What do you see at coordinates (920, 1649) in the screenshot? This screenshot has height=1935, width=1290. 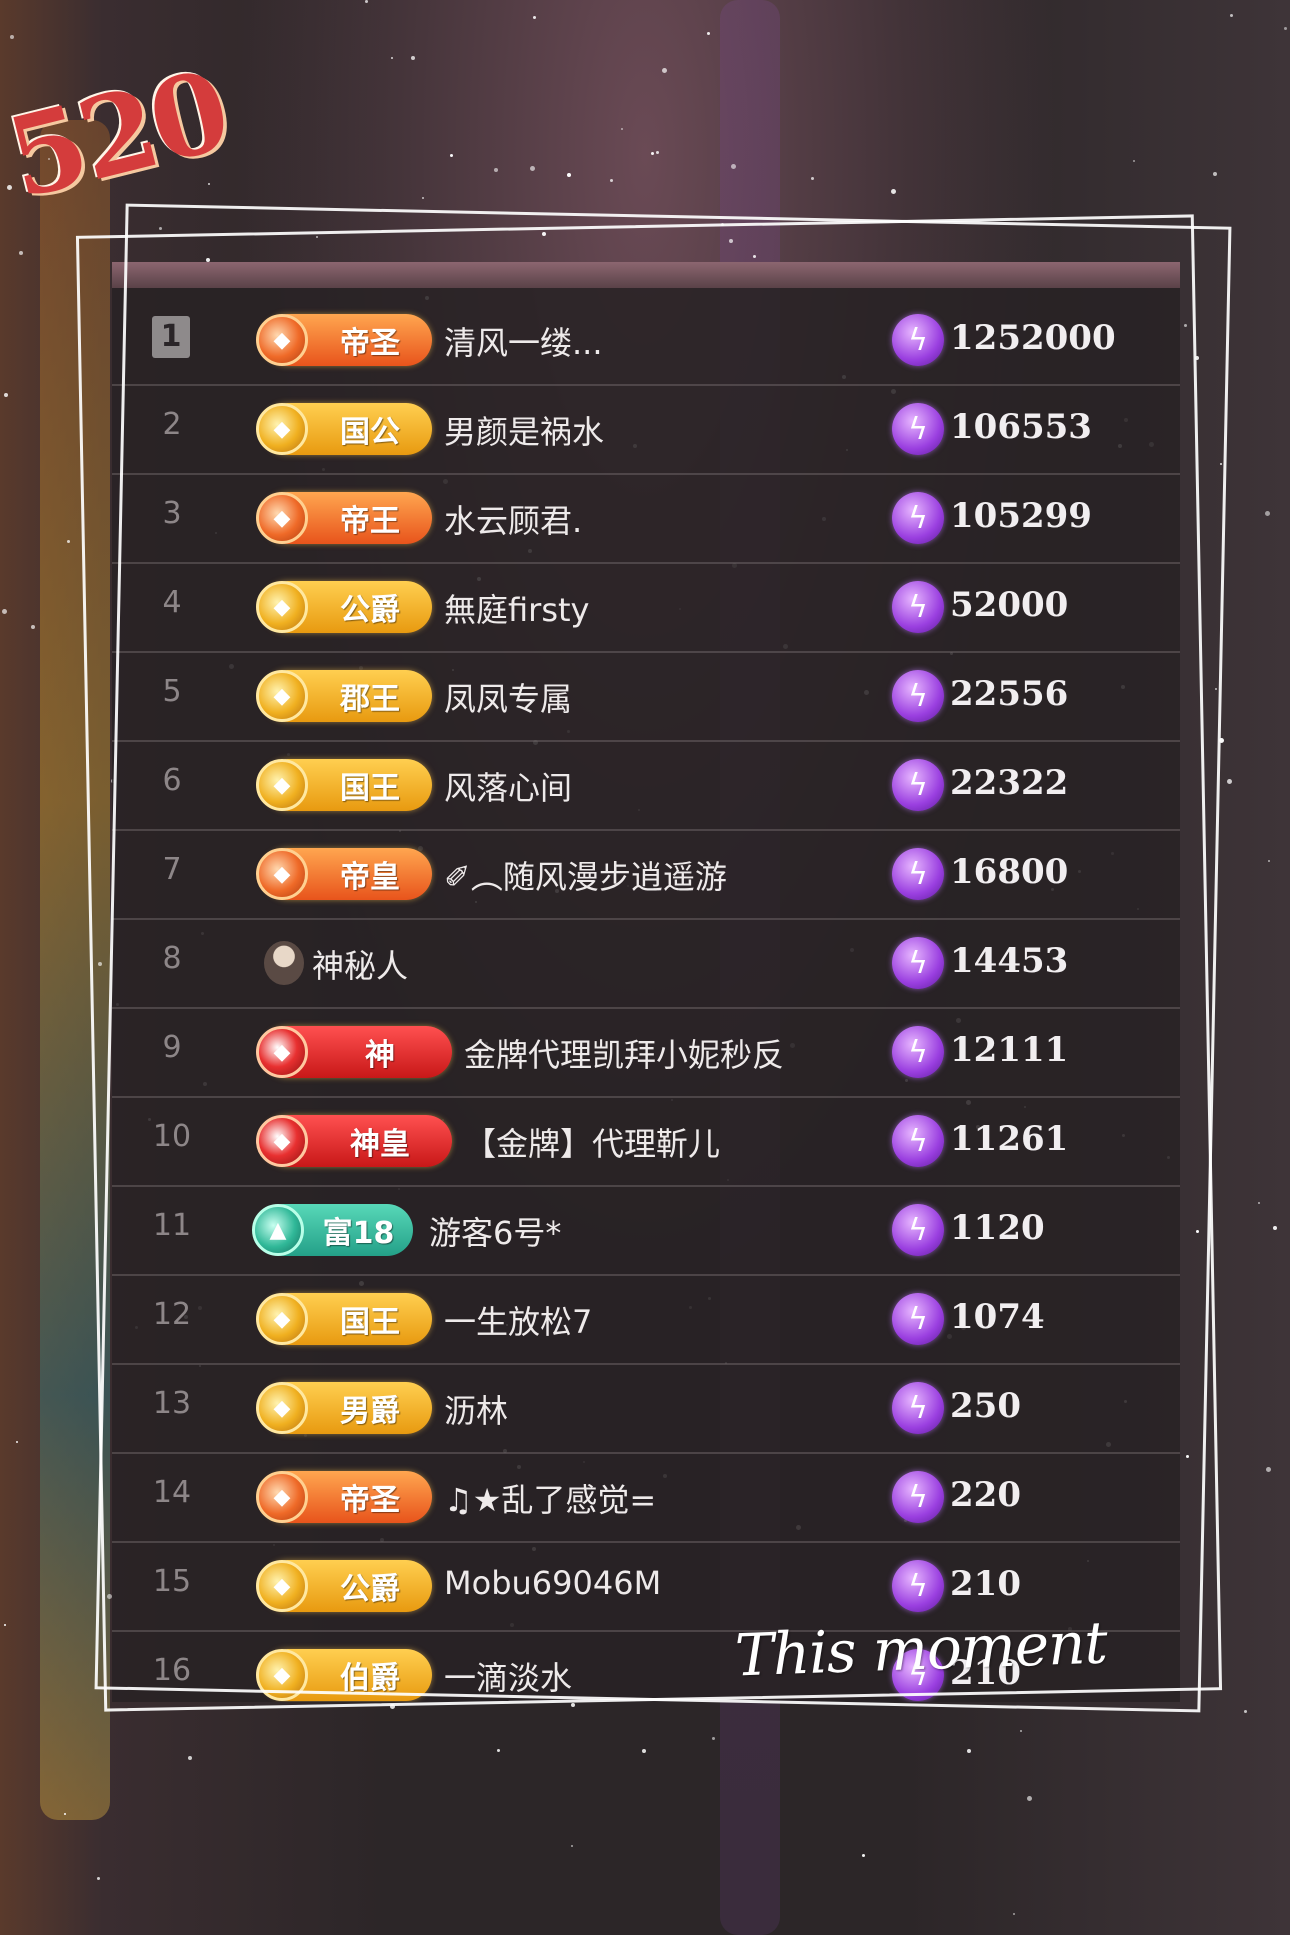 I see `caption-text: This moment` at bounding box center [920, 1649].